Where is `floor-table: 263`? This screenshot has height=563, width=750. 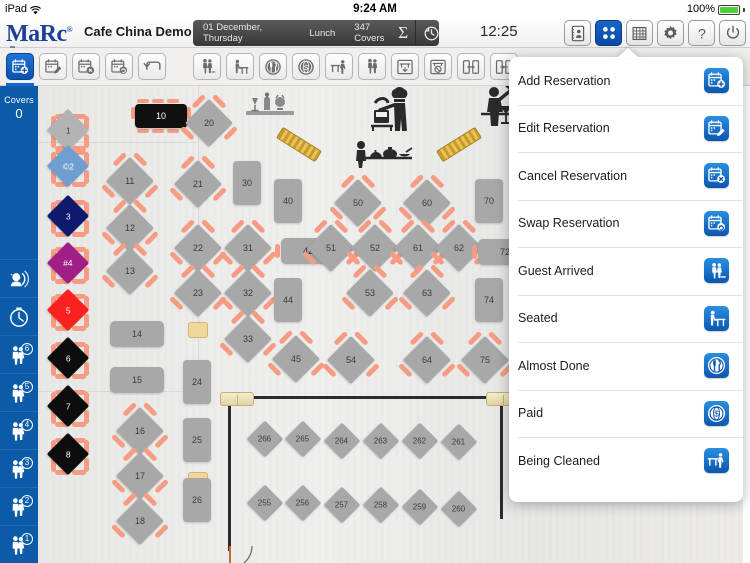 floor-table: 263 is located at coordinates (381, 441).